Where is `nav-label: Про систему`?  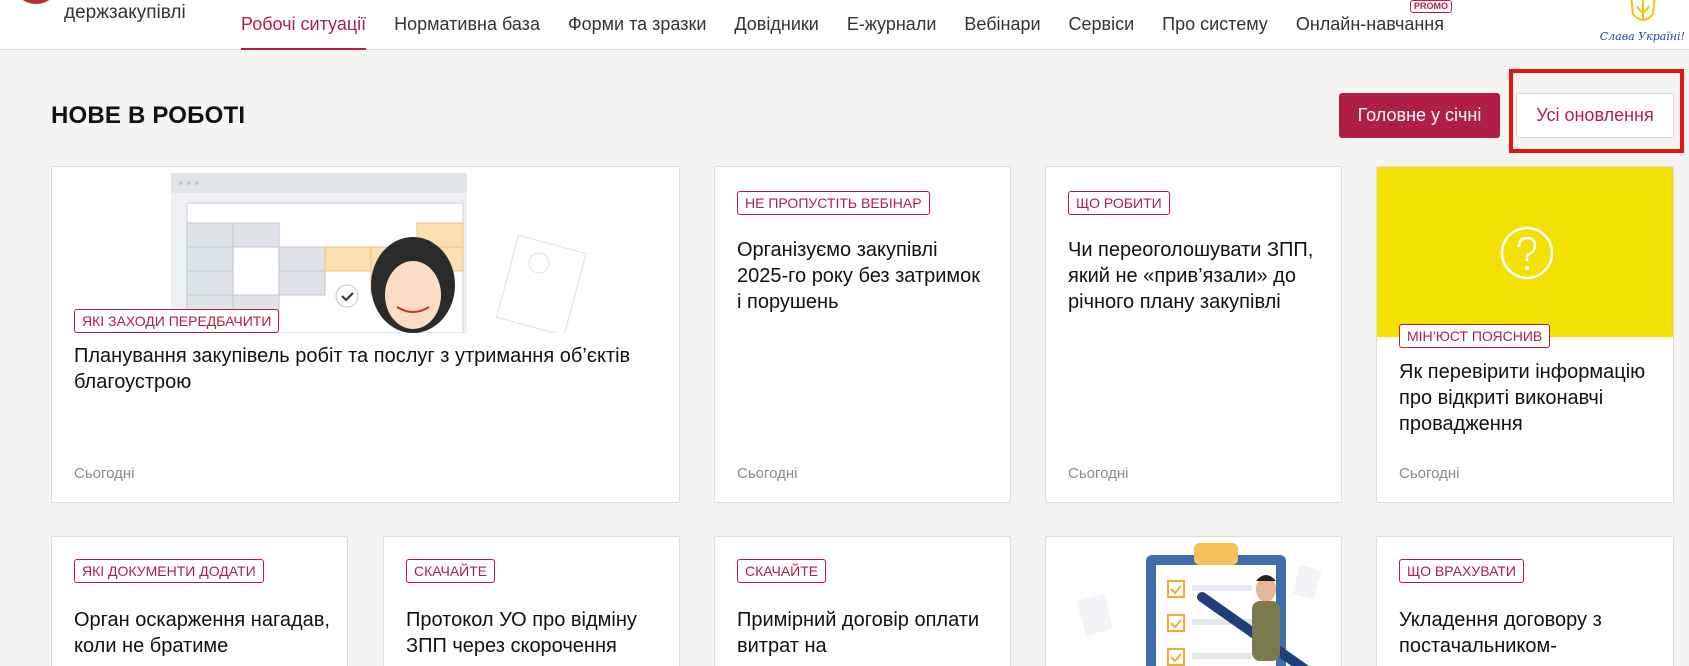
nav-label: Про систему is located at coordinates (1215, 24).